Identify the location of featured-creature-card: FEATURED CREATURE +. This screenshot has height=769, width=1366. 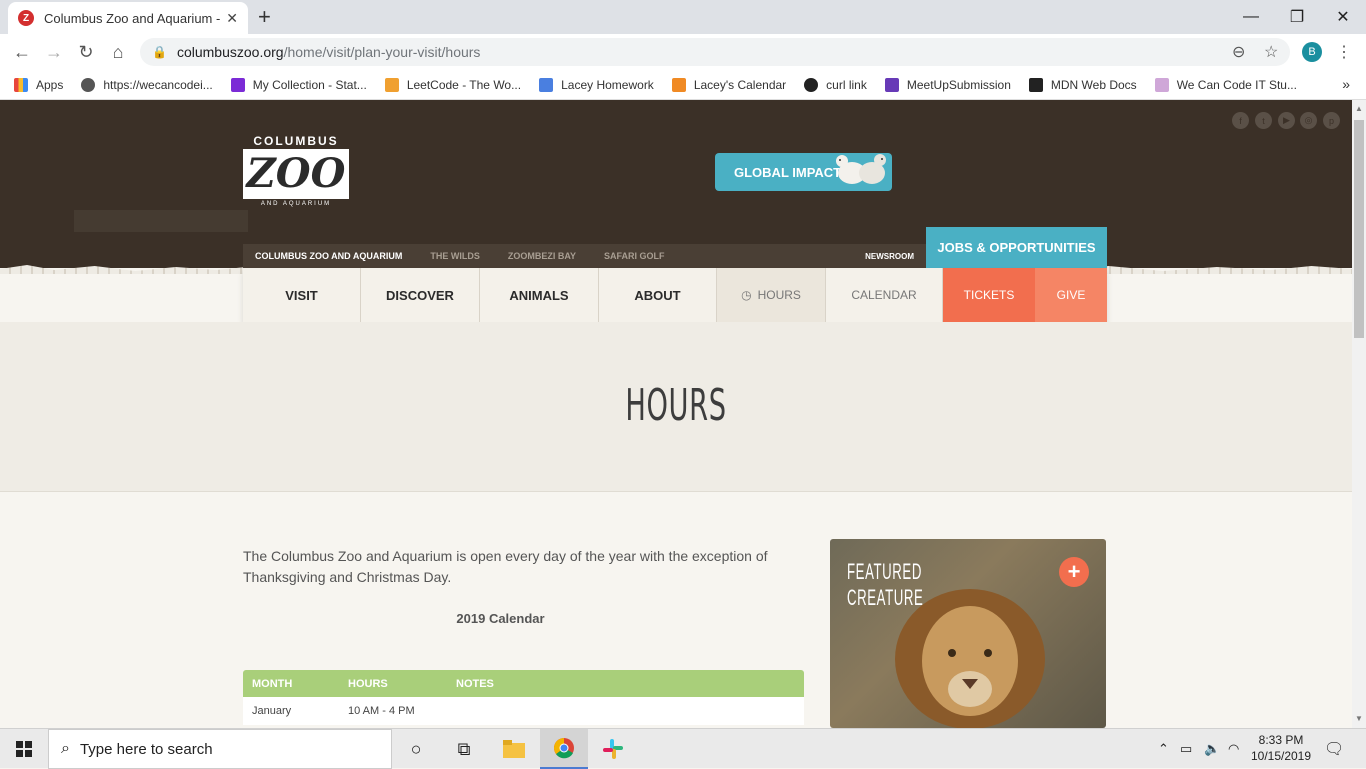
(968, 633).